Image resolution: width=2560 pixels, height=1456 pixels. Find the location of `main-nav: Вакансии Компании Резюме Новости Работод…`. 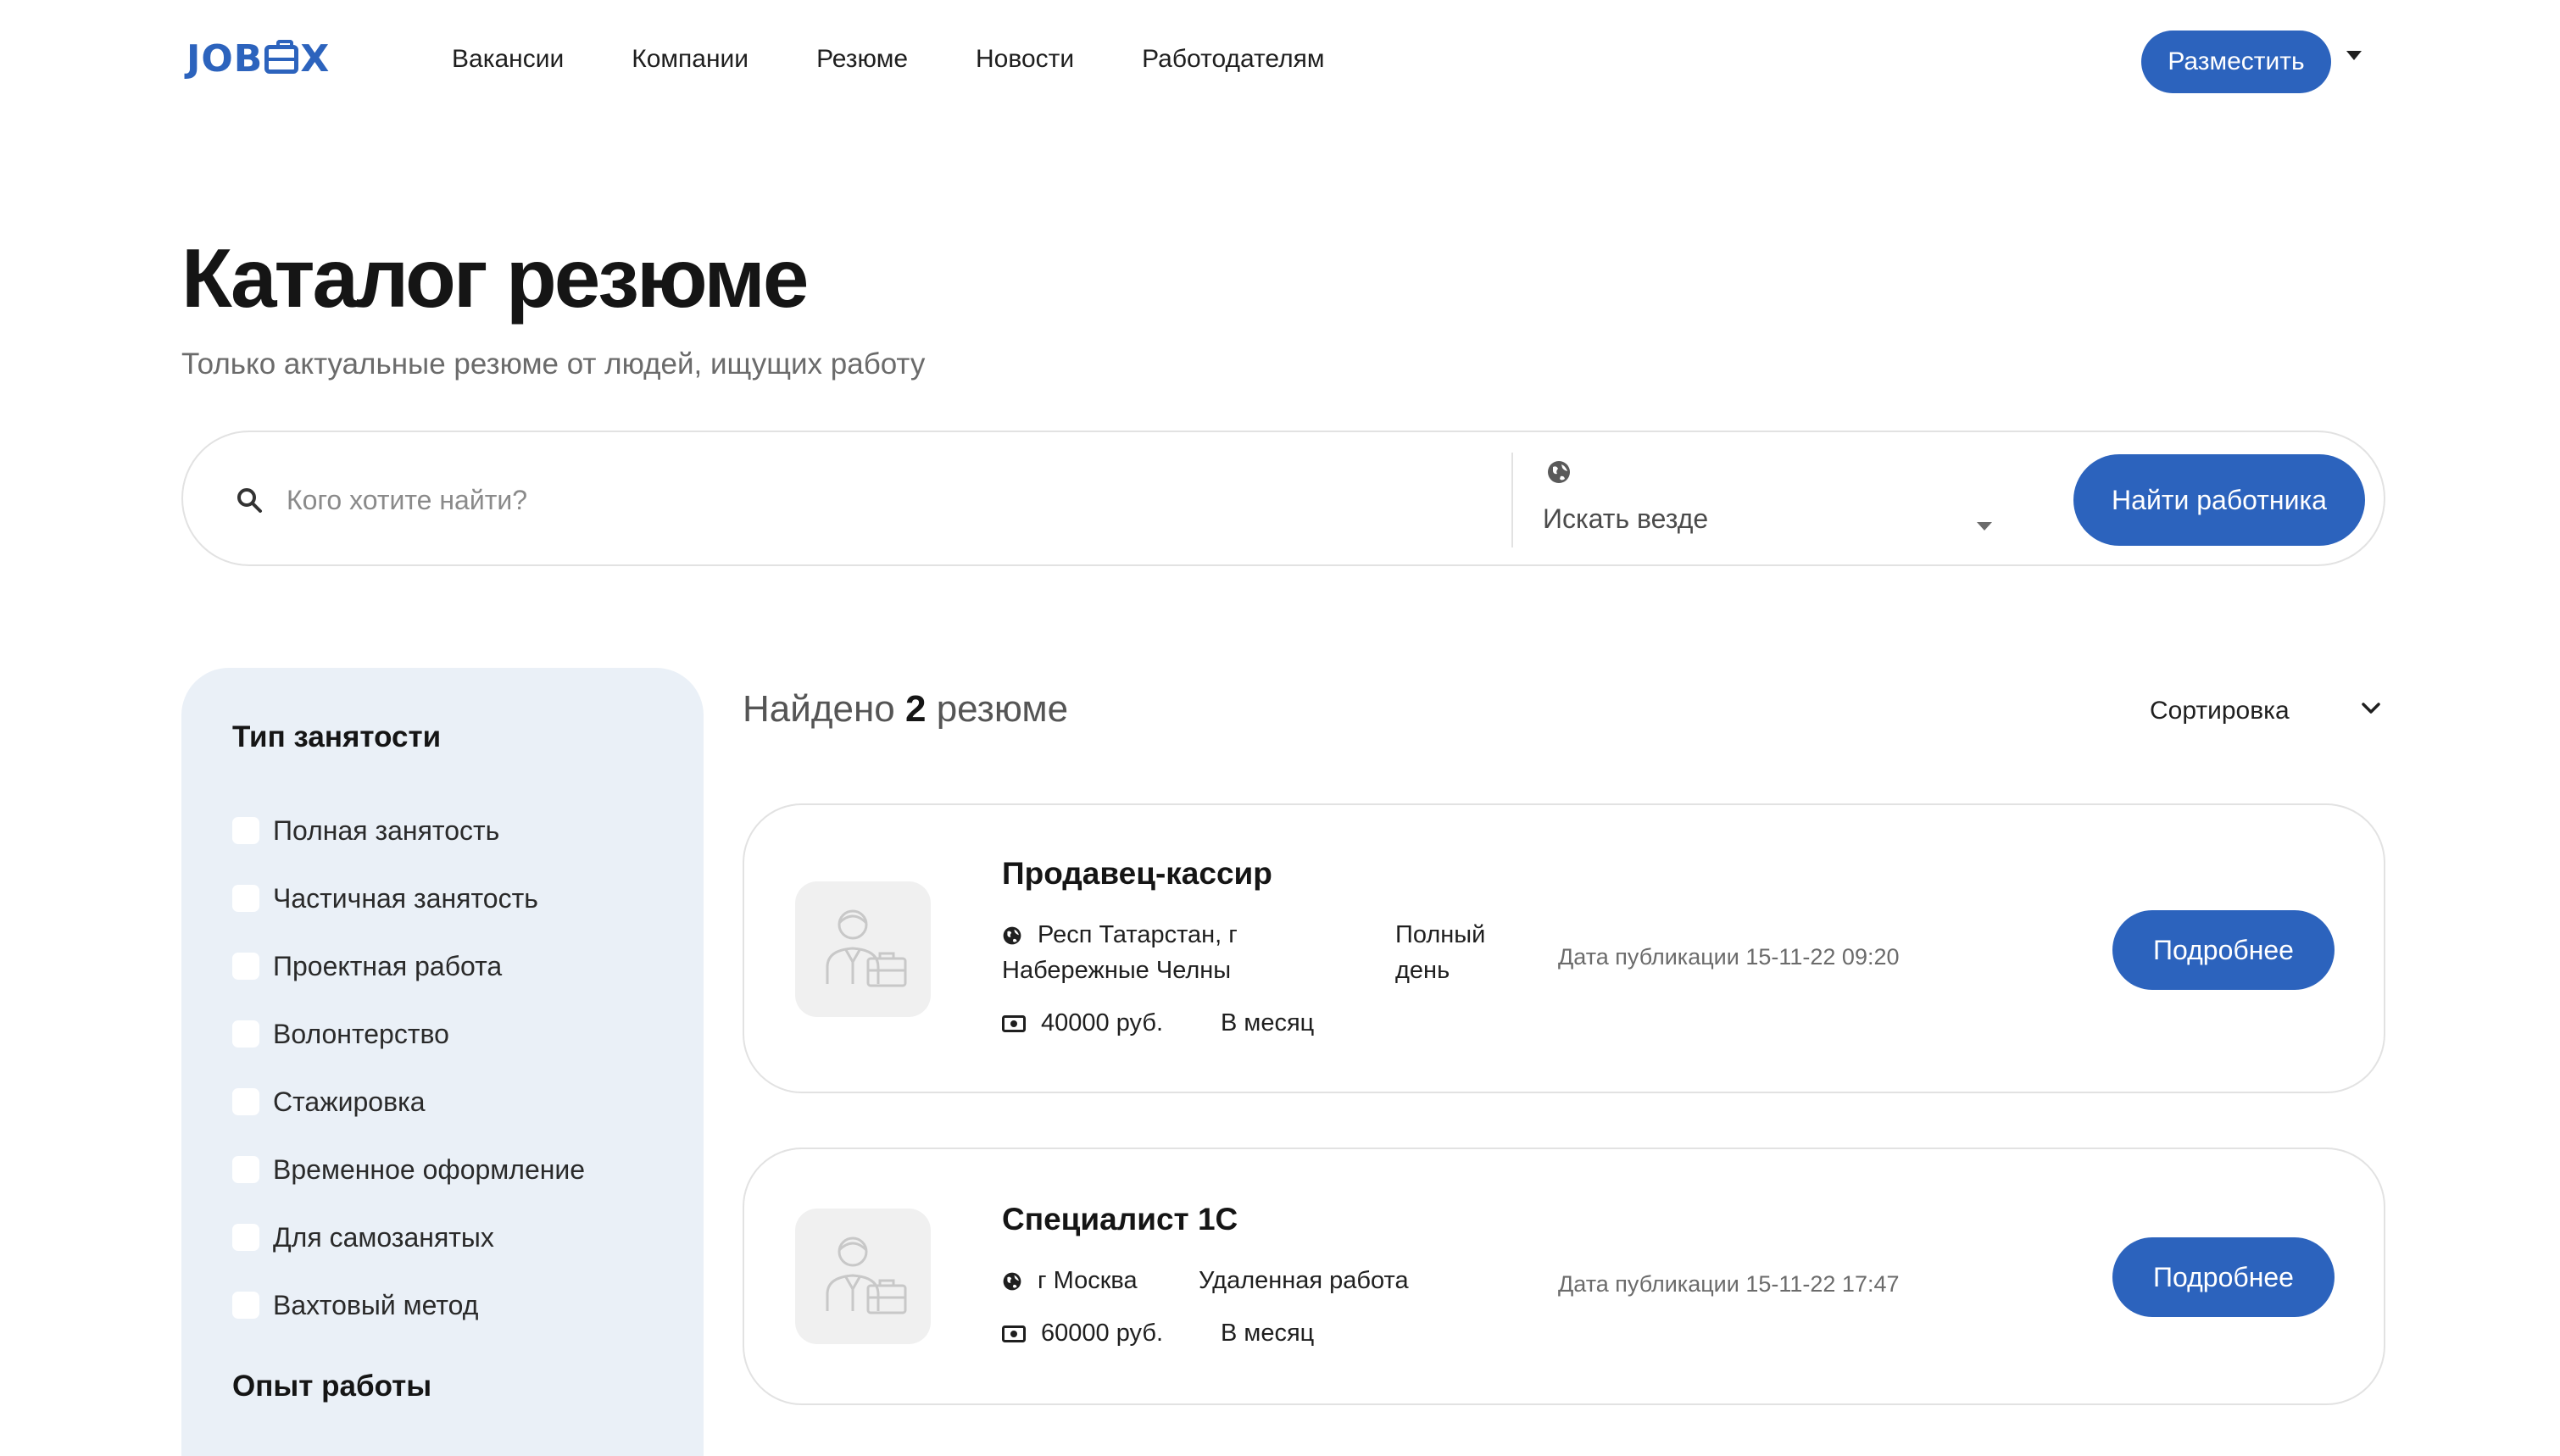

main-nav: Вакансии Компании Резюме Новости Работод… is located at coordinates (922, 60).